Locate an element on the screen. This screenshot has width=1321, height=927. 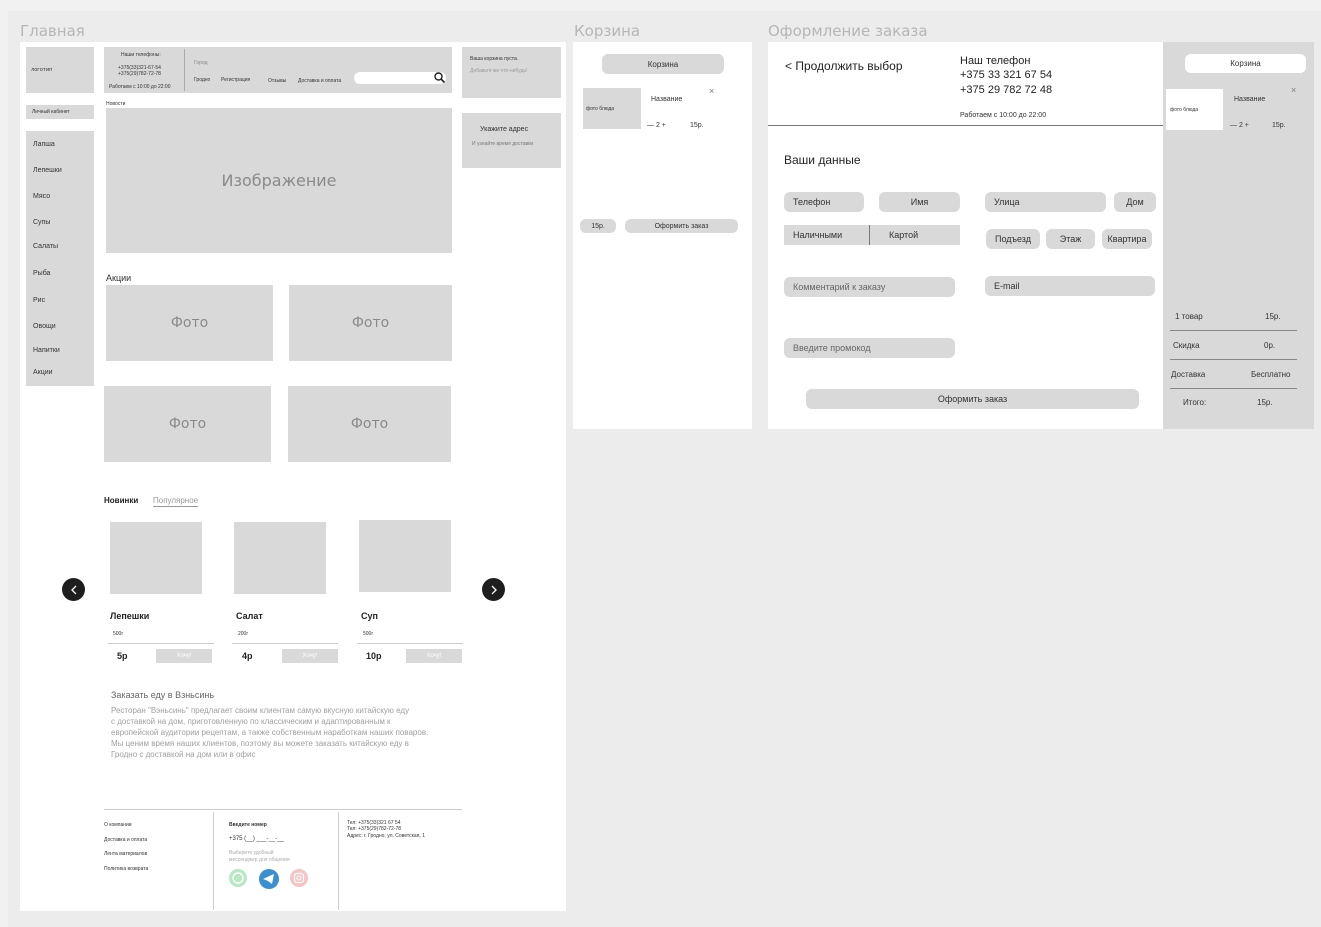
cart-header: Корзина is located at coordinates (663, 64).